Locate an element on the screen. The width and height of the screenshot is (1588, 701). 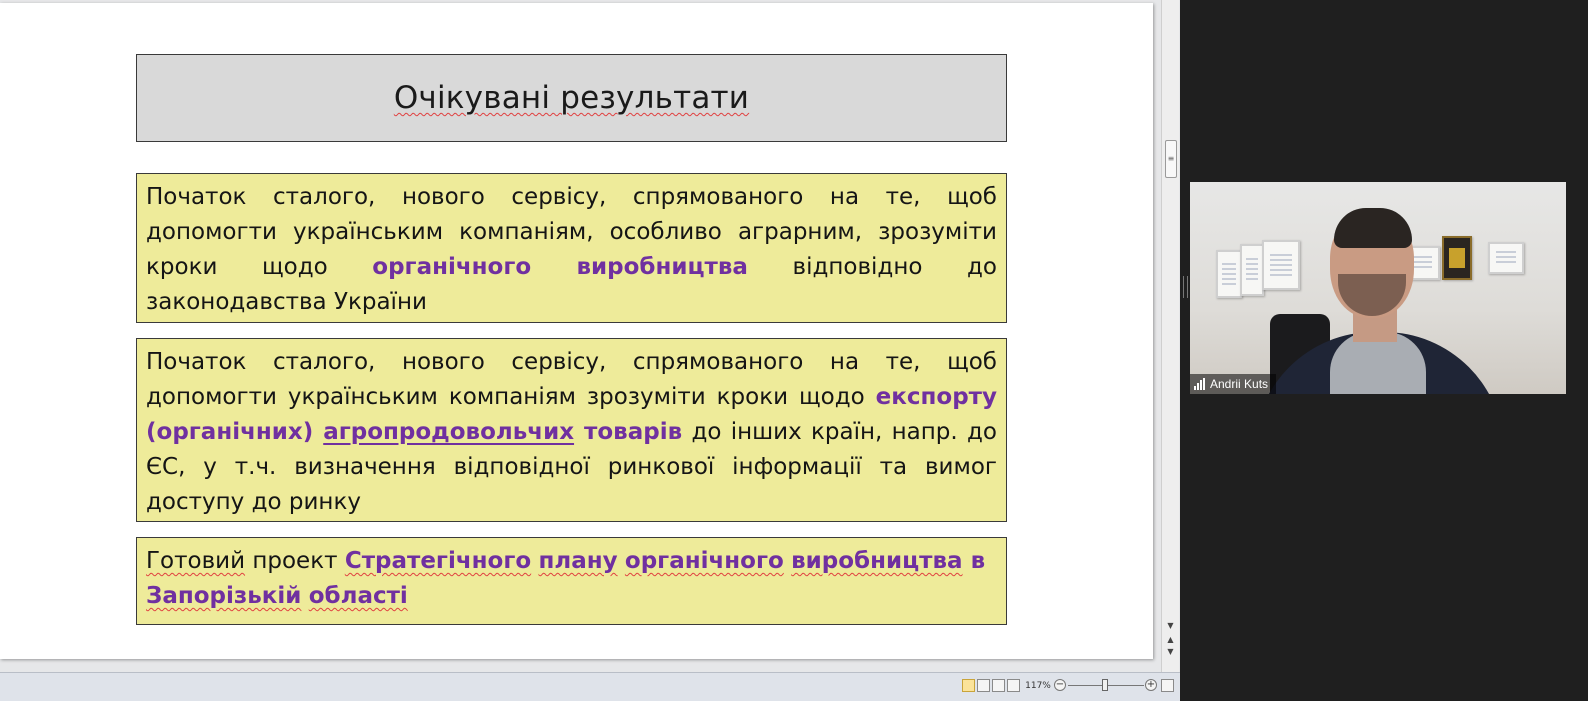
title-box: Очікувані результати is located at coordinates (571, 98).